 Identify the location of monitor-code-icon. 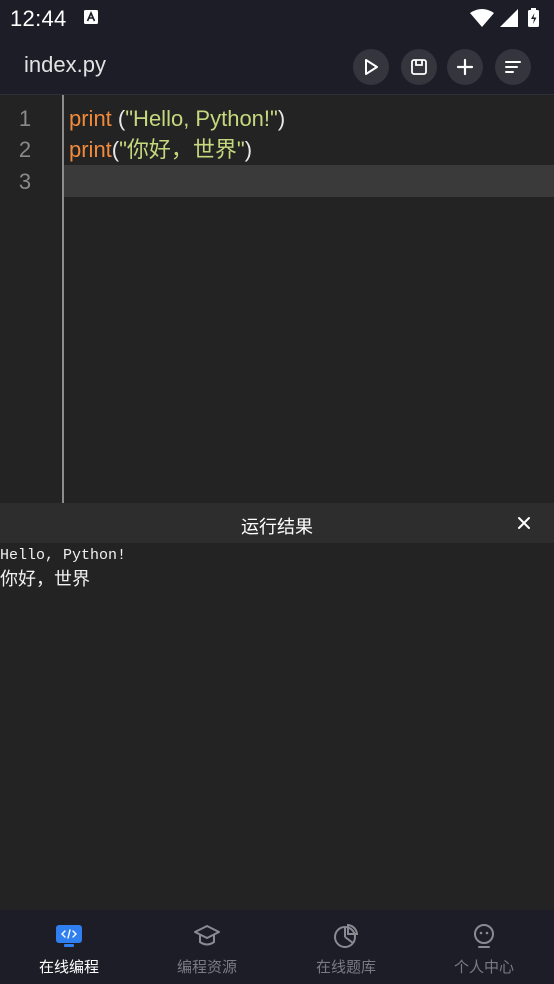
(69, 936).